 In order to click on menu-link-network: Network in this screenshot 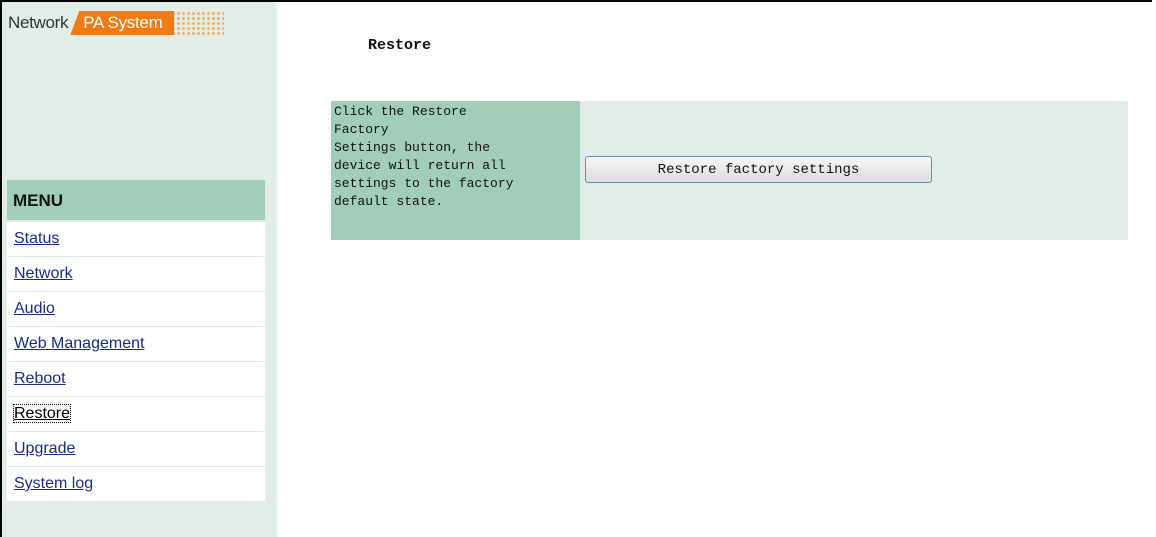, I will do `click(43, 273)`.